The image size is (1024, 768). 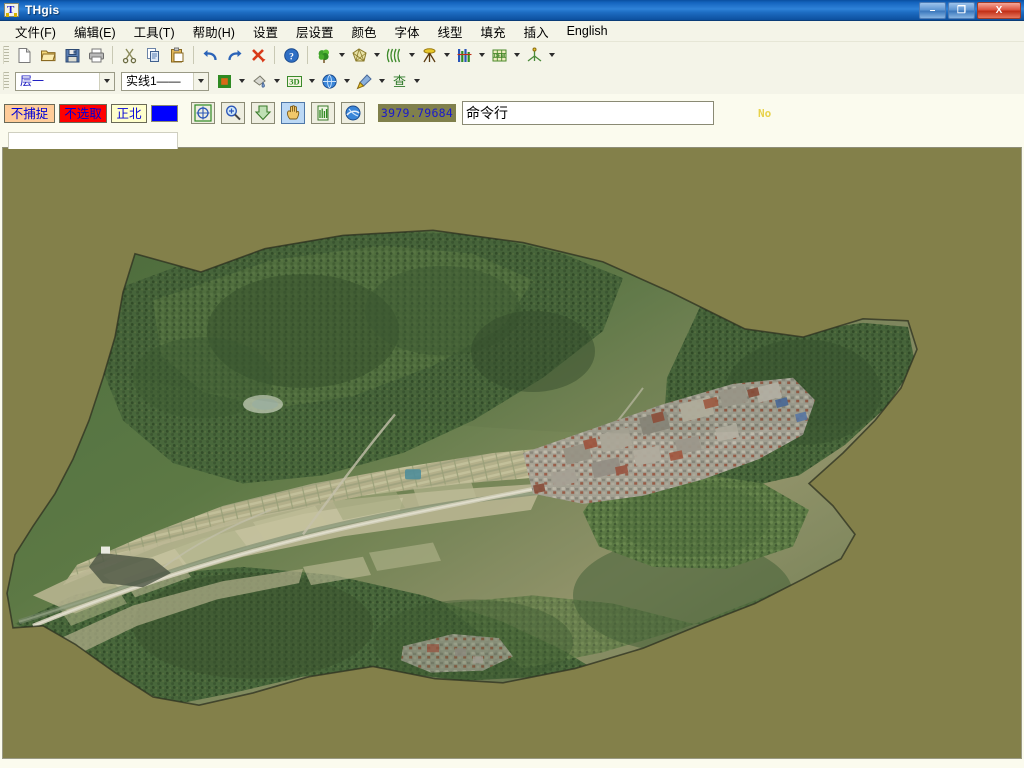 I want to click on survey-instrument-button, so click(x=429, y=55).